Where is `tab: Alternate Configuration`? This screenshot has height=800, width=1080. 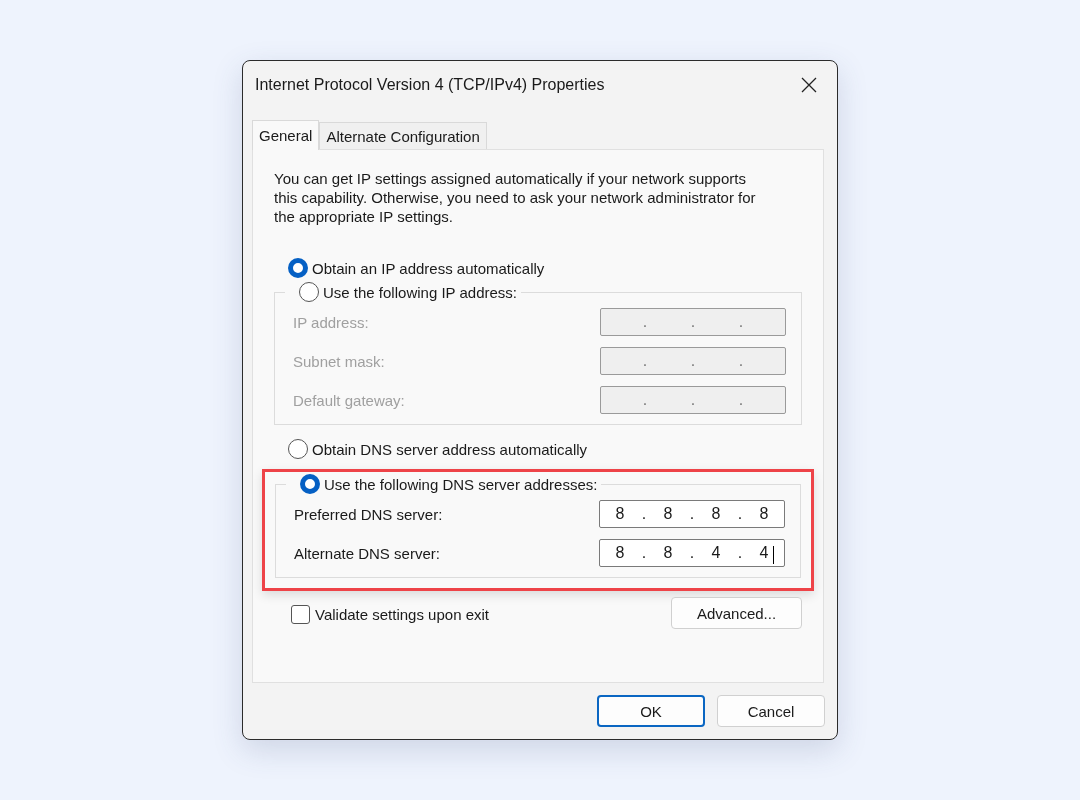 tab: Alternate Configuration is located at coordinates (403, 135).